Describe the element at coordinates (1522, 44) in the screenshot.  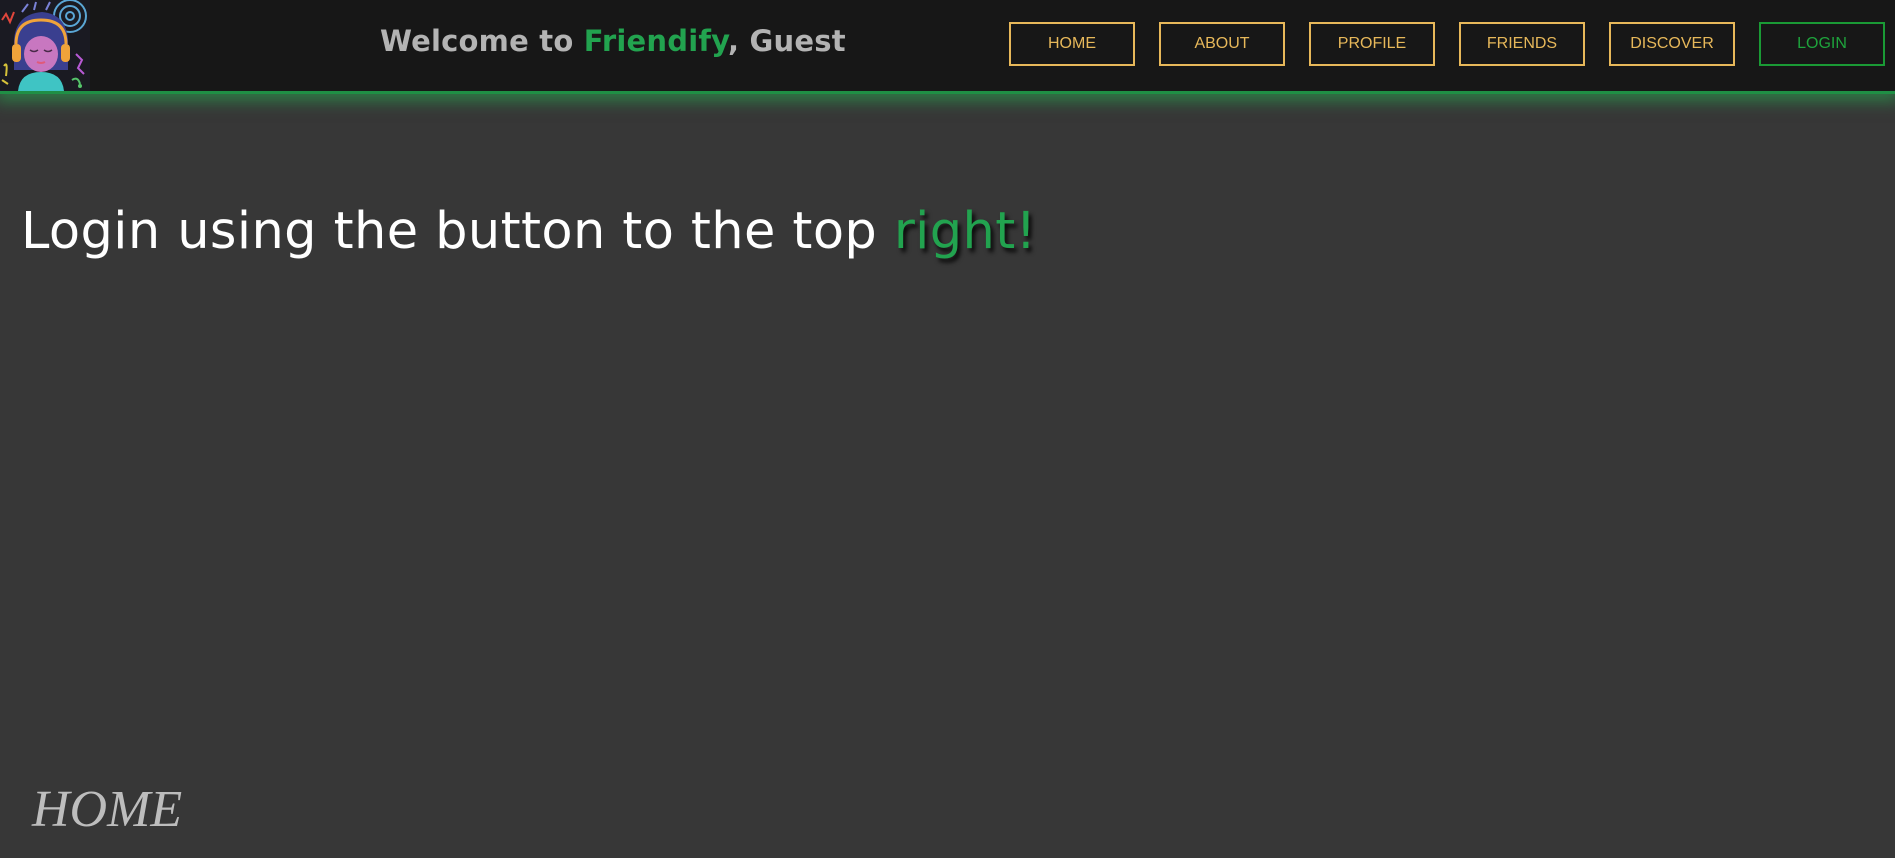
I see `nav-friends-button: FRIENDS` at that location.